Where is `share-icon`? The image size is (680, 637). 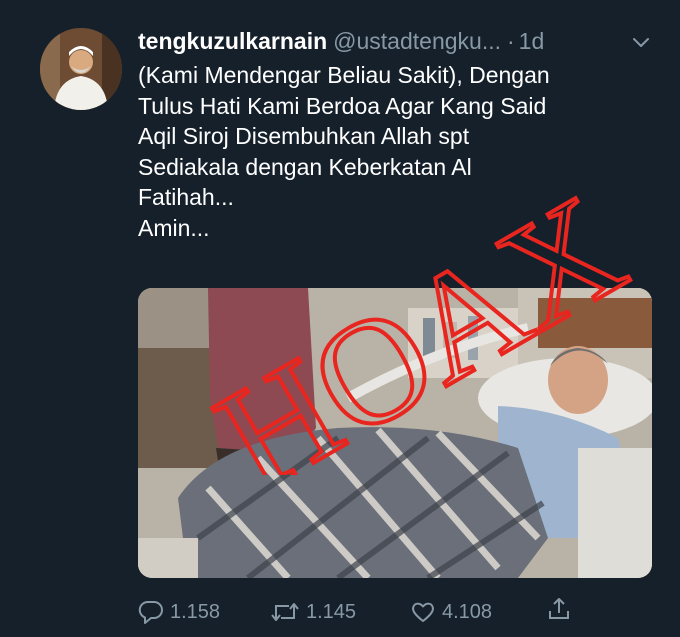
share-icon is located at coordinates (559, 608).